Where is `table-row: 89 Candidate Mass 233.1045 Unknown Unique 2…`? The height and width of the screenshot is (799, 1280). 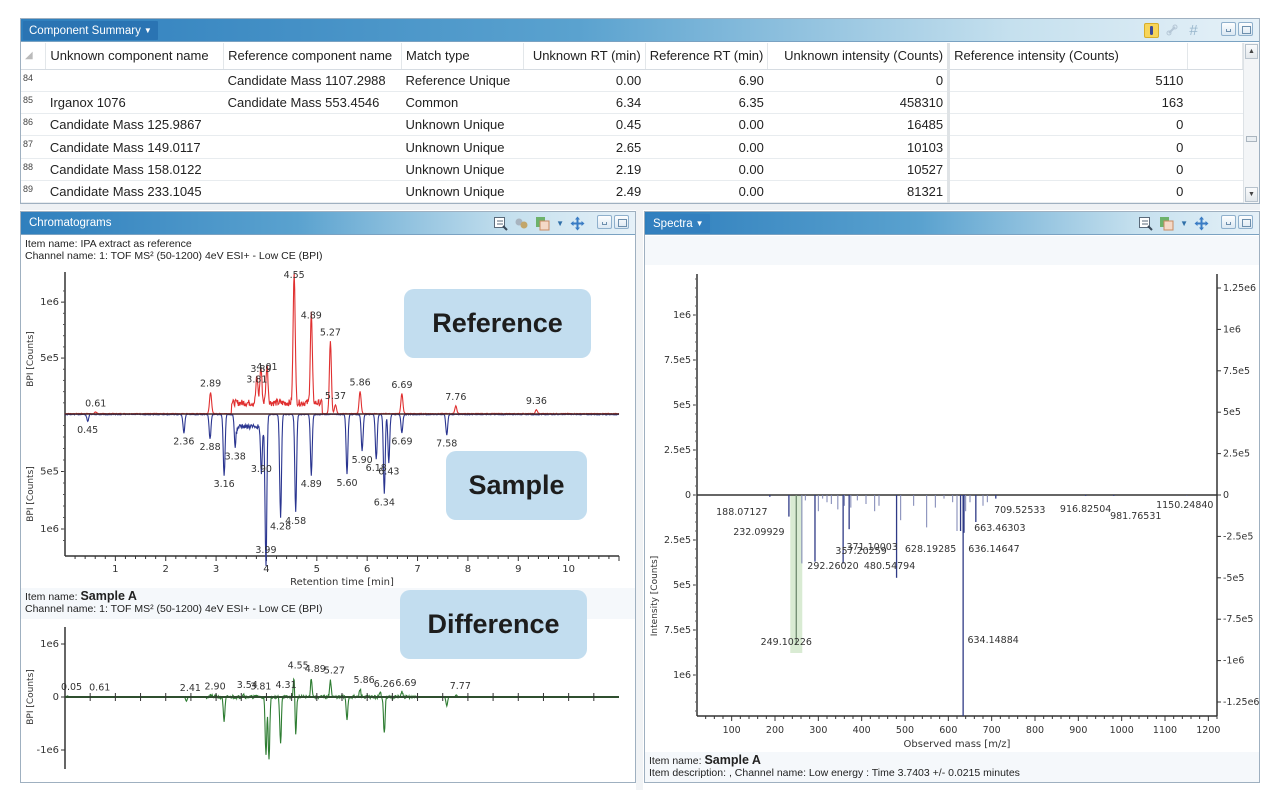
table-row: 89 Candidate Mass 233.1045 Unknown Unique 2… is located at coordinates (632, 191).